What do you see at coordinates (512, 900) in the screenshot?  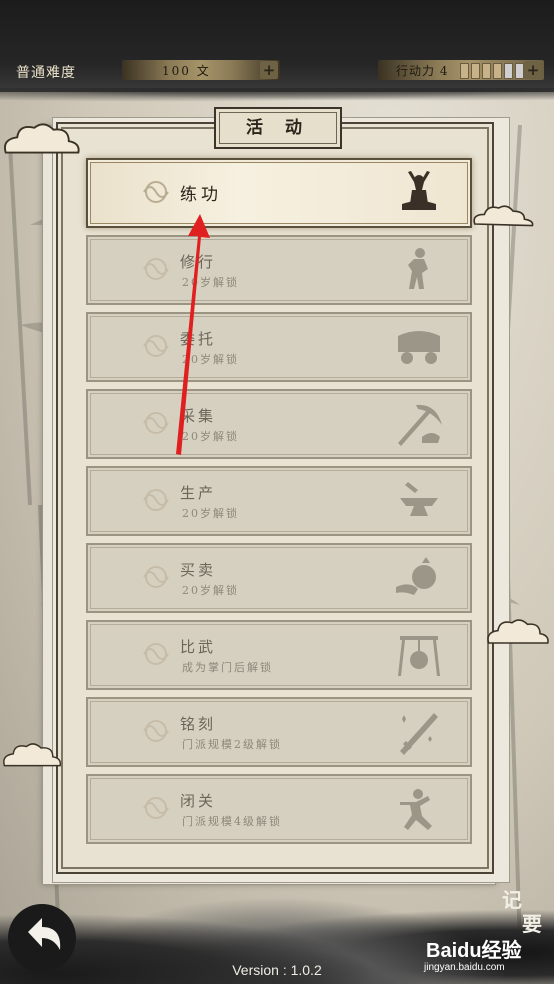 I see `notes-label-char: 记` at bounding box center [512, 900].